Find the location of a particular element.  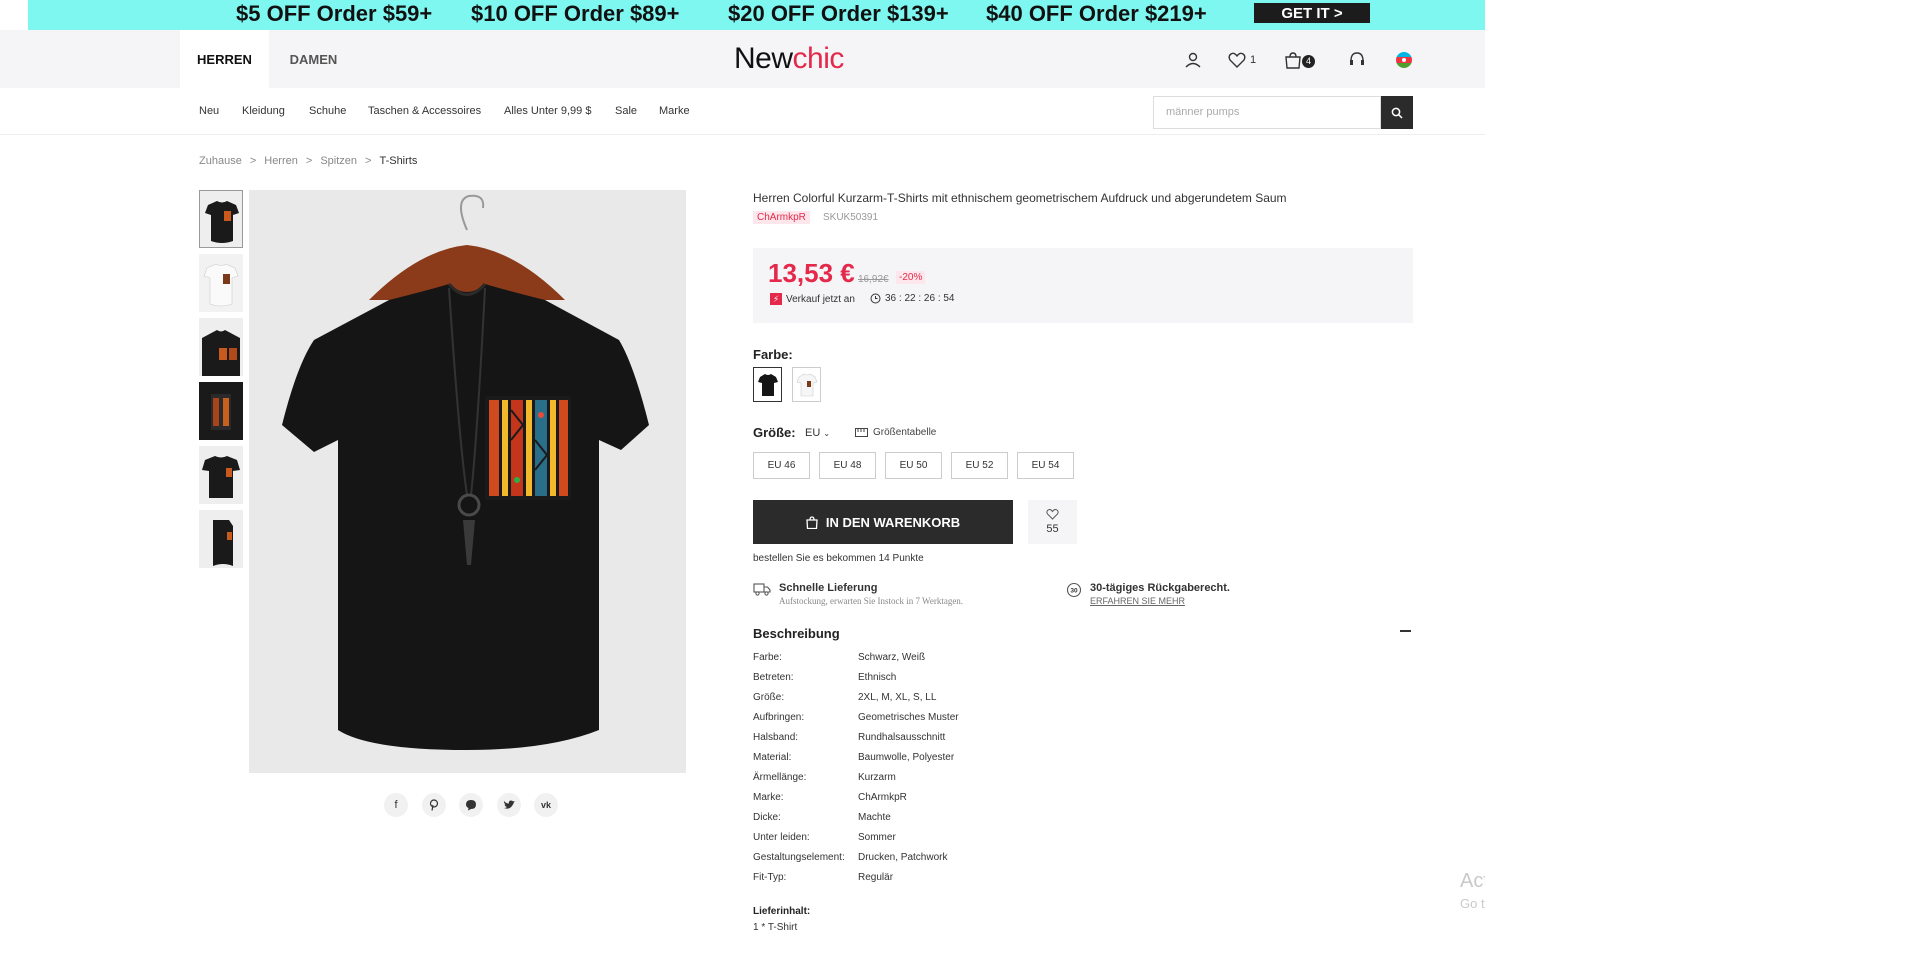

wishlist-button: 55 is located at coordinates (1052, 522).